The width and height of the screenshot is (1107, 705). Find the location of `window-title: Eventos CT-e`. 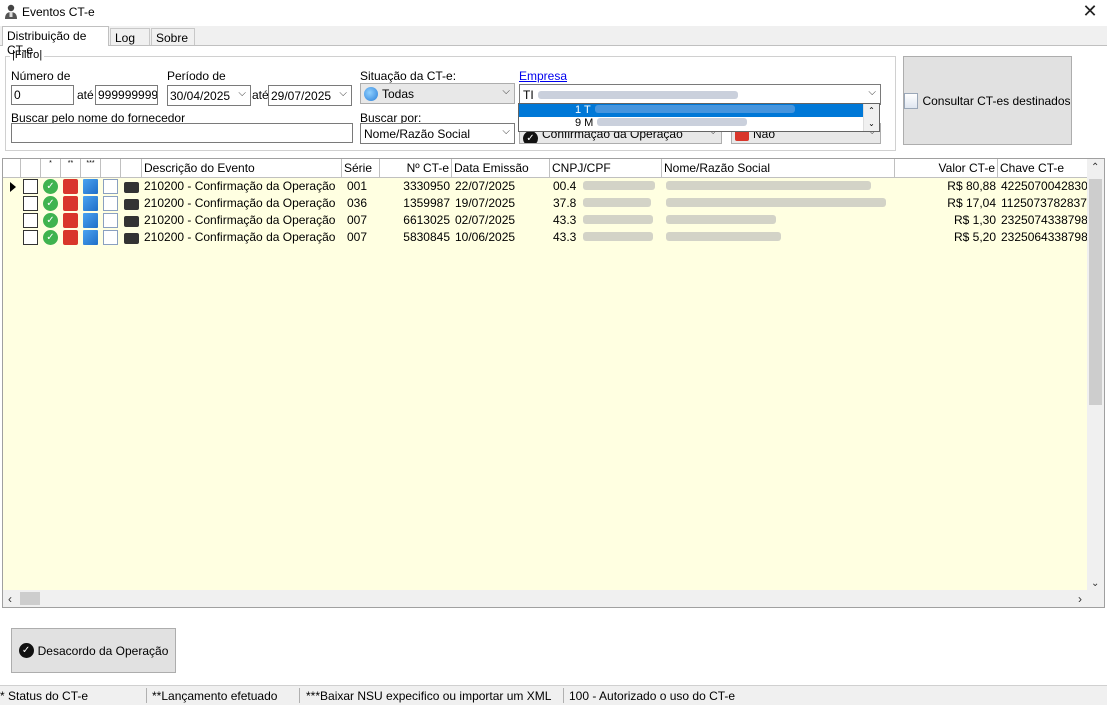

window-title: Eventos CT-e is located at coordinates (58, 12).